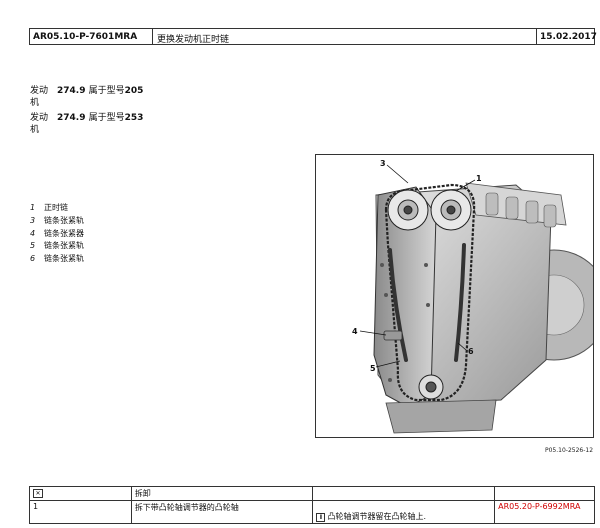  I want to click on document-code: AR05.10-P-7601MRA, so click(91, 36).